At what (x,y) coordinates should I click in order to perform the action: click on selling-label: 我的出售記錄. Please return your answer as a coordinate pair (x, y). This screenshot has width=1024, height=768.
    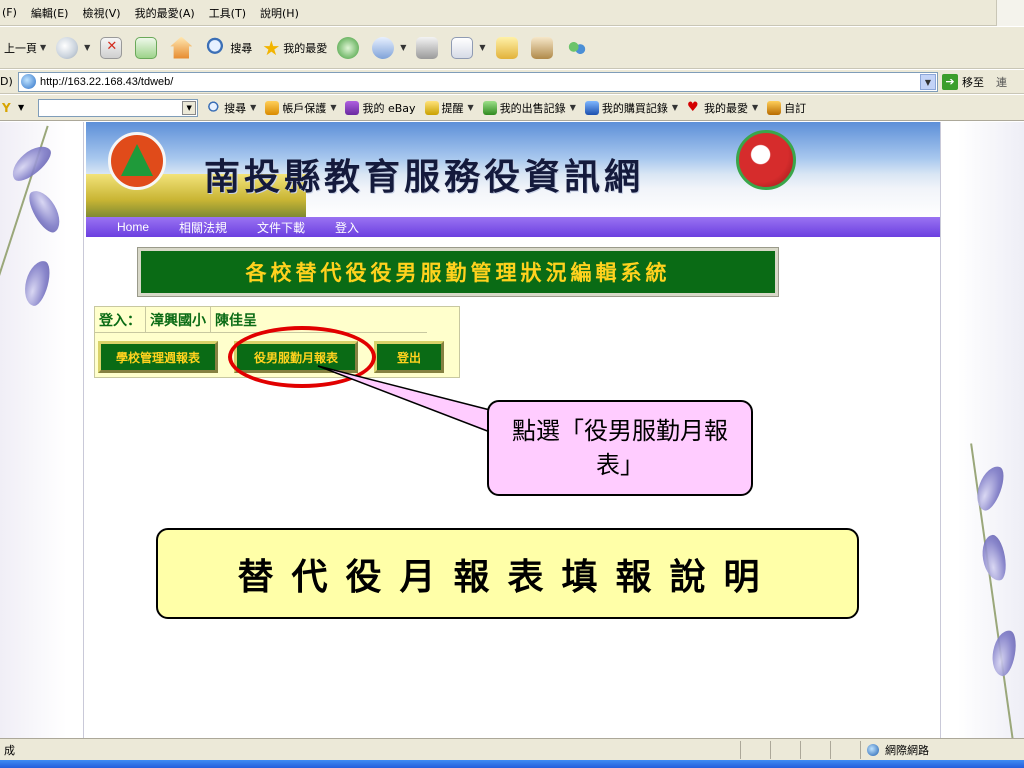
    Looking at the image, I should click on (532, 108).